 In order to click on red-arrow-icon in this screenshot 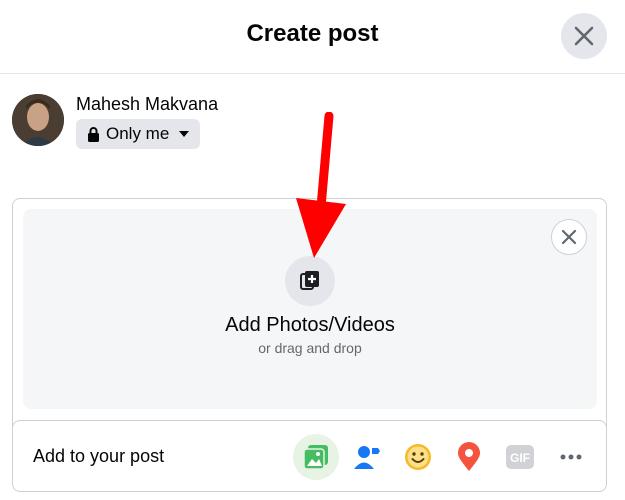, I will do `click(321, 185)`.